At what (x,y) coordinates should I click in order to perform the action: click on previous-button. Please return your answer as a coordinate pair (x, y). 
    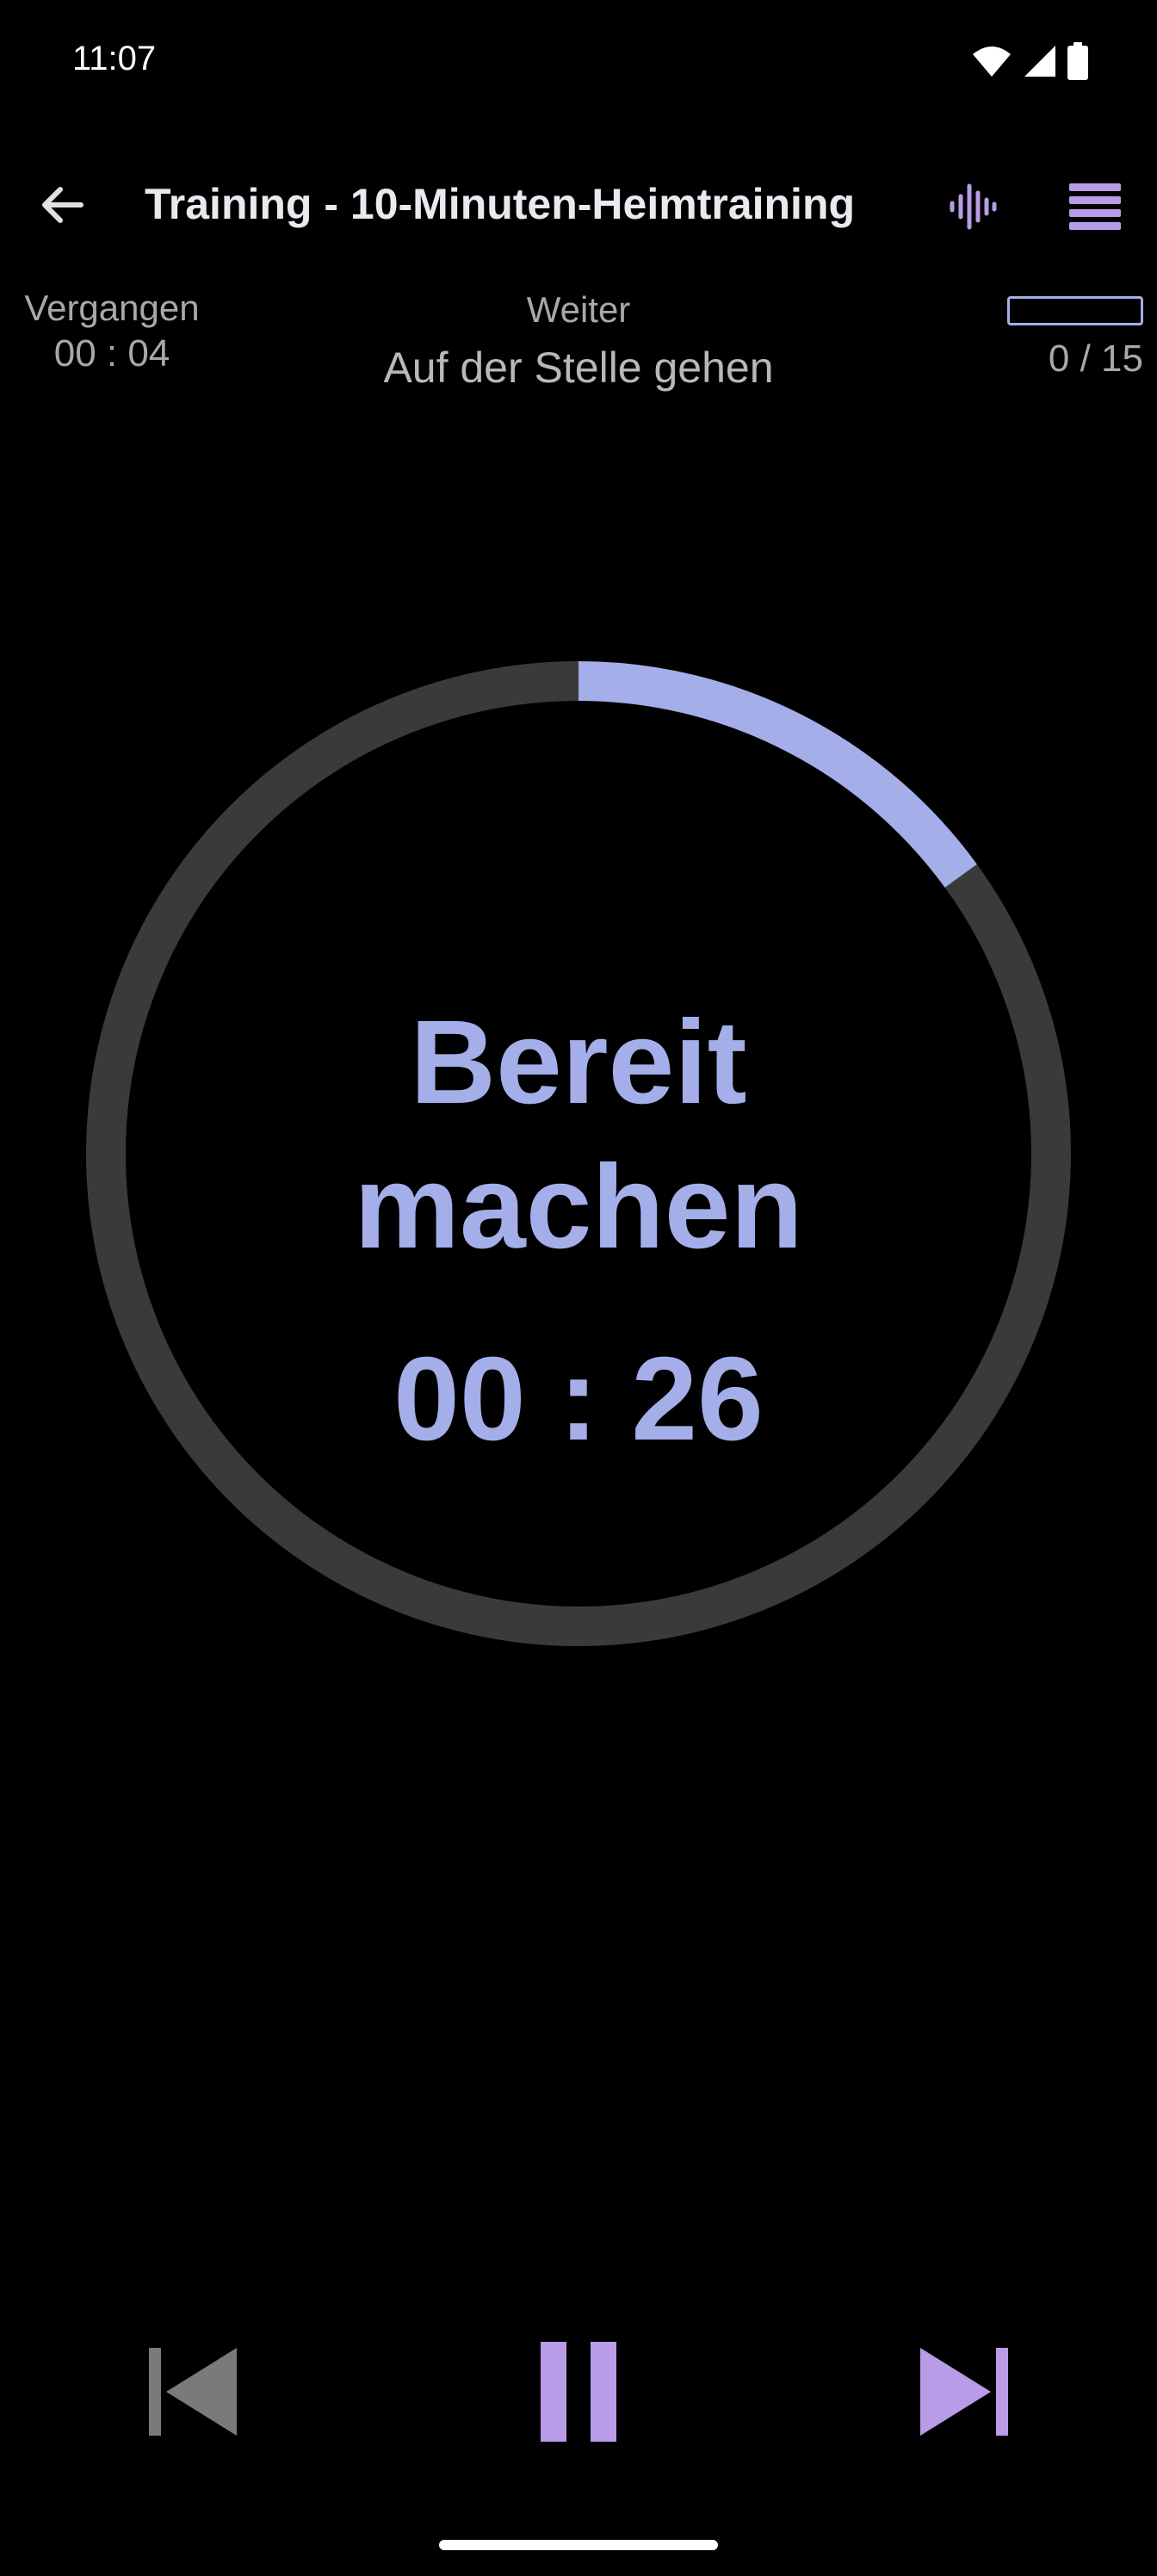
    Looking at the image, I should click on (193, 2394).